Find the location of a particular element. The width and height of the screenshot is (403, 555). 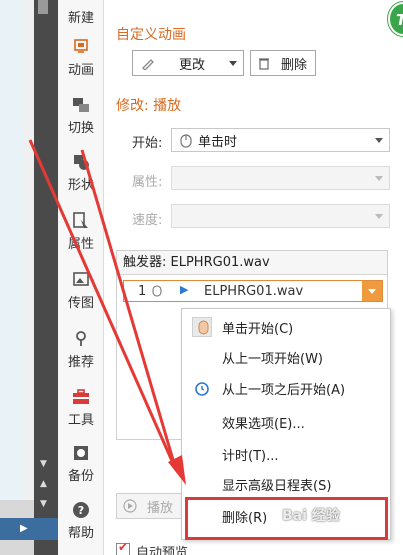

sidebar-item-backup: 备份 is located at coordinates (81, 464).